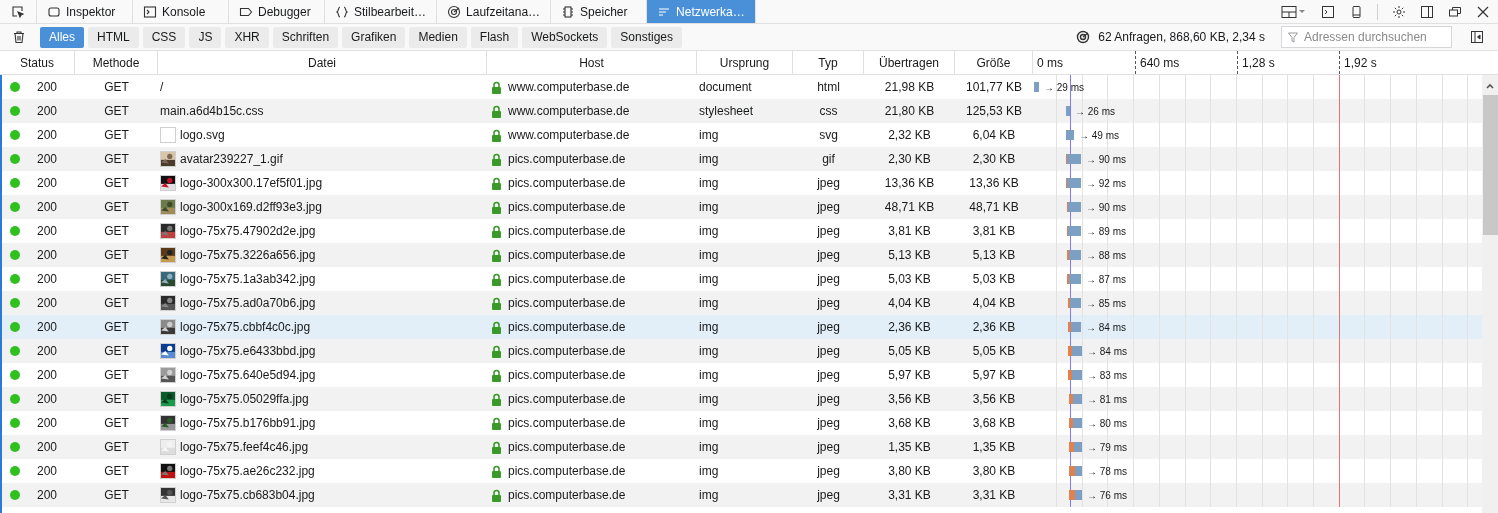  I want to click on filter-button: CSS, so click(164, 37).